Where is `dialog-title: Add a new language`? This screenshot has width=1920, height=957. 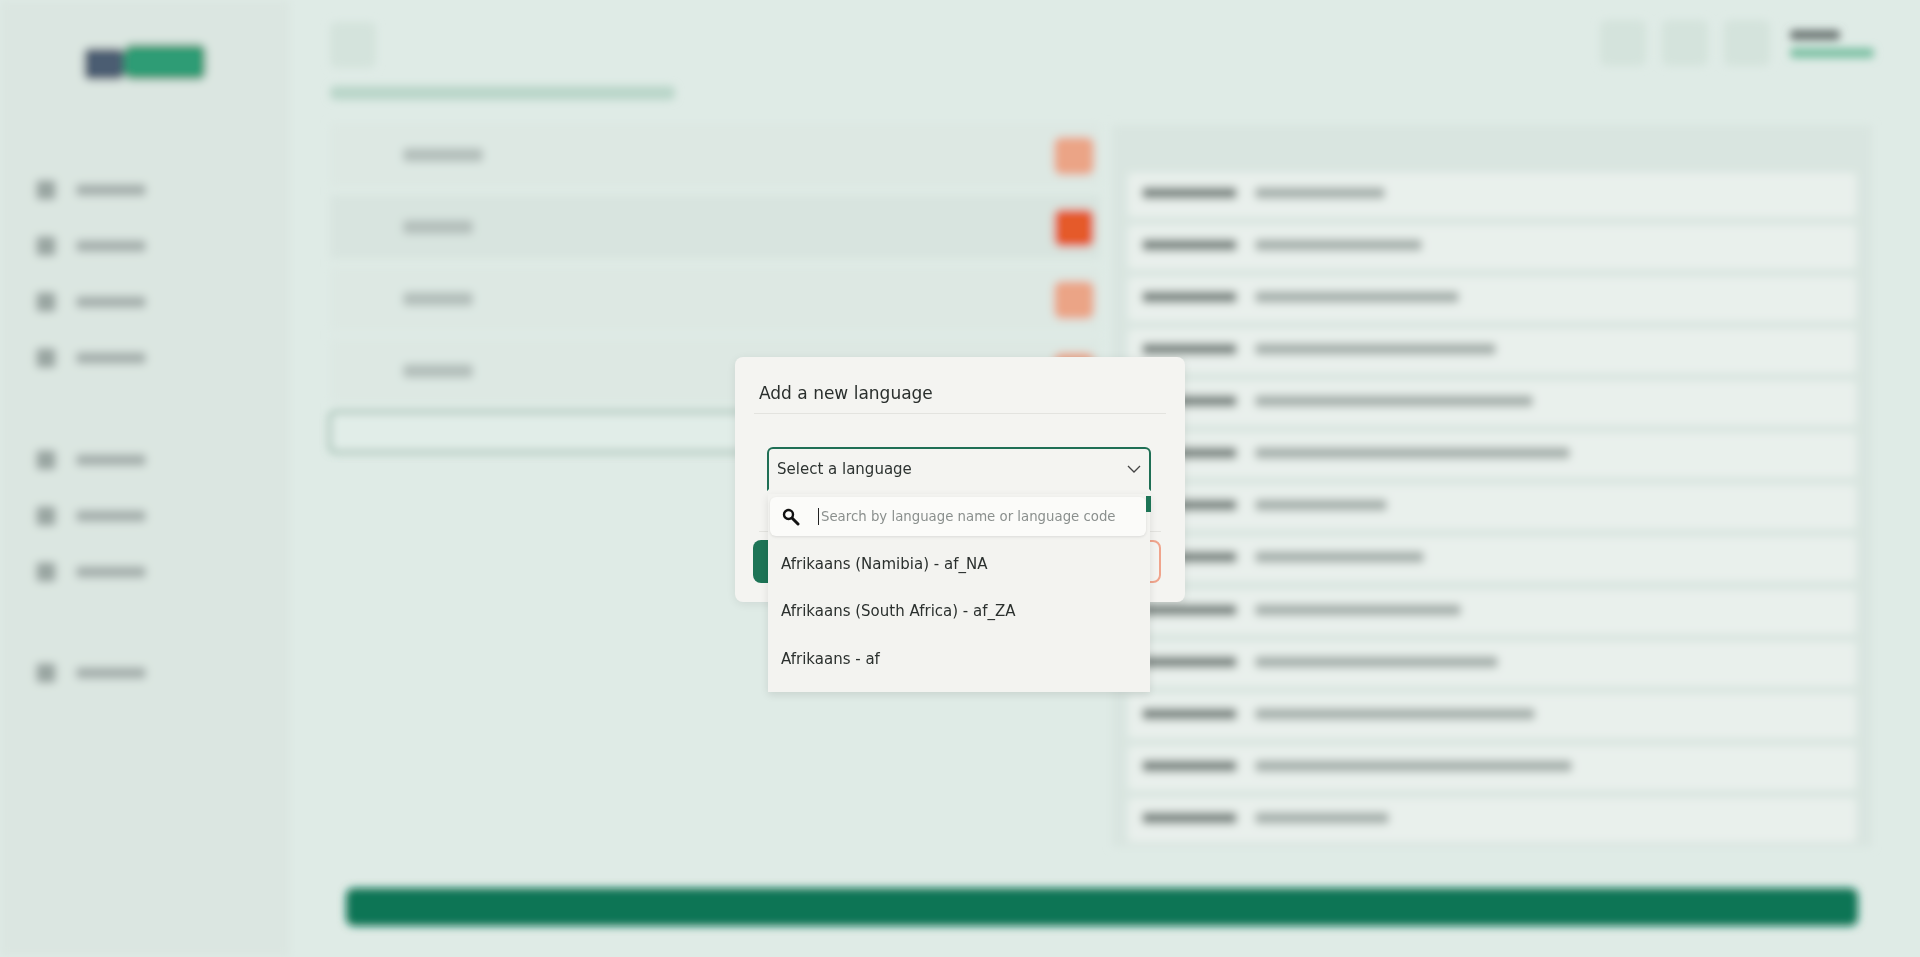
dialog-title: Add a new language is located at coordinates (960, 385).